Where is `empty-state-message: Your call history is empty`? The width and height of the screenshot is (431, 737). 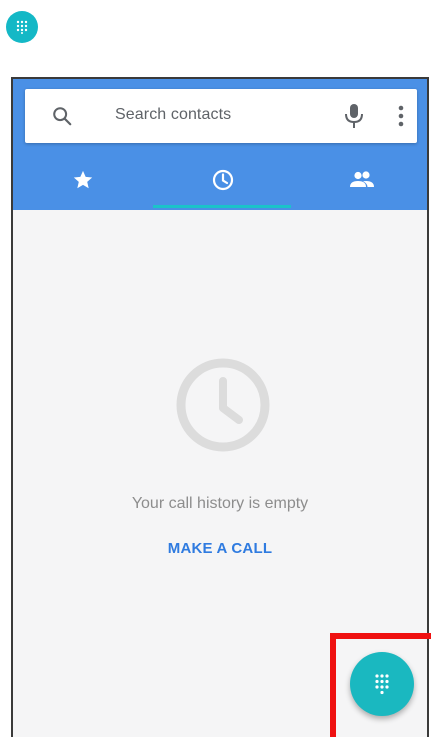
empty-state-message: Your call history is empty is located at coordinates (220, 503).